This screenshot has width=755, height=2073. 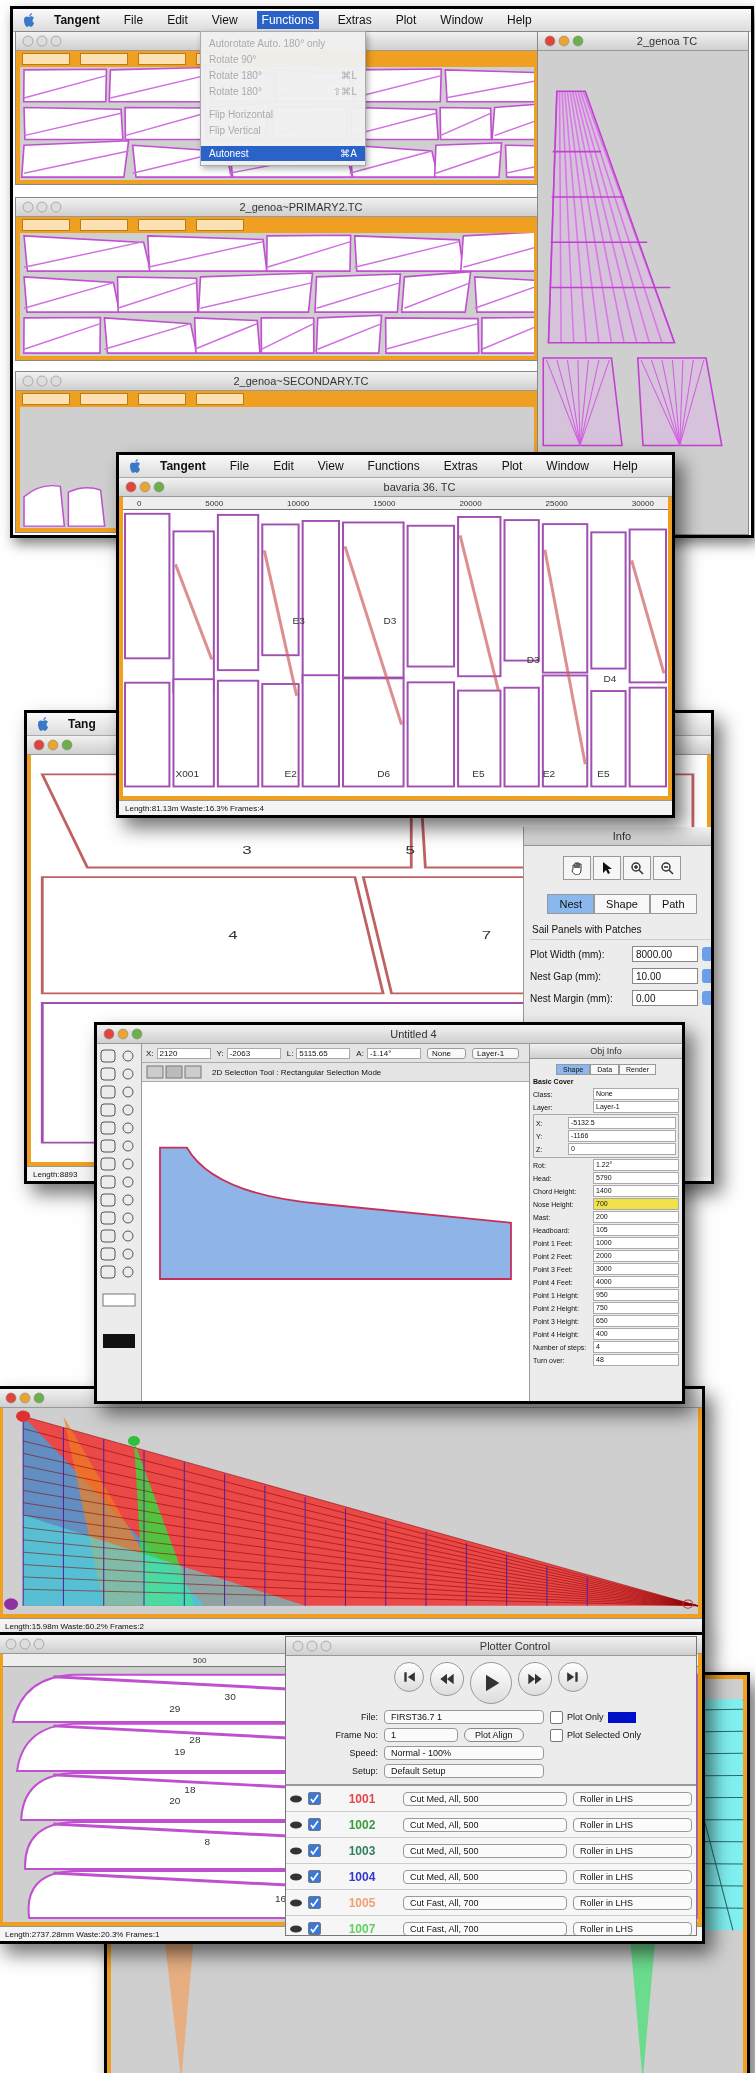 What do you see at coordinates (283, 153) in the screenshot?
I see `menu-item: Autonest ⌘A` at bounding box center [283, 153].